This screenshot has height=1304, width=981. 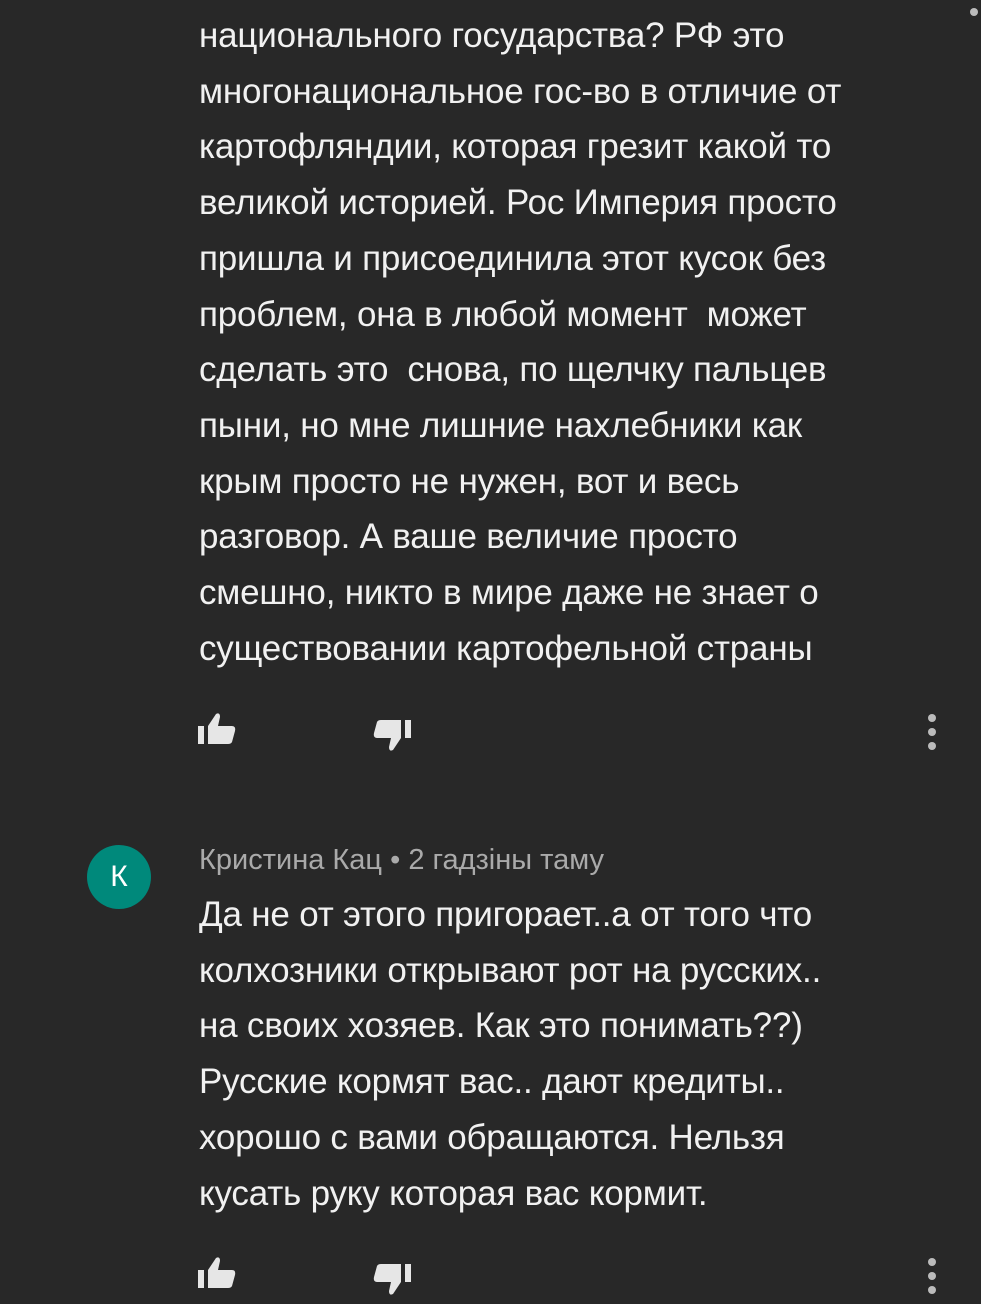 What do you see at coordinates (492, 1082) in the screenshot?
I see `comment-2-line: Русские кормят вас.. дают кредиты..` at bounding box center [492, 1082].